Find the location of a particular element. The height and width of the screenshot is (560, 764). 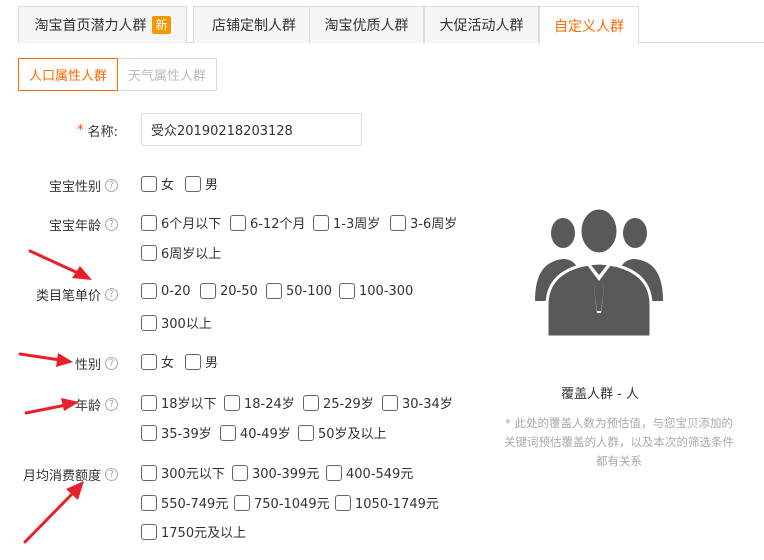

tab-taobao-homepage-potential: 淘宝首页潜力人群 新 is located at coordinates (102, 24).